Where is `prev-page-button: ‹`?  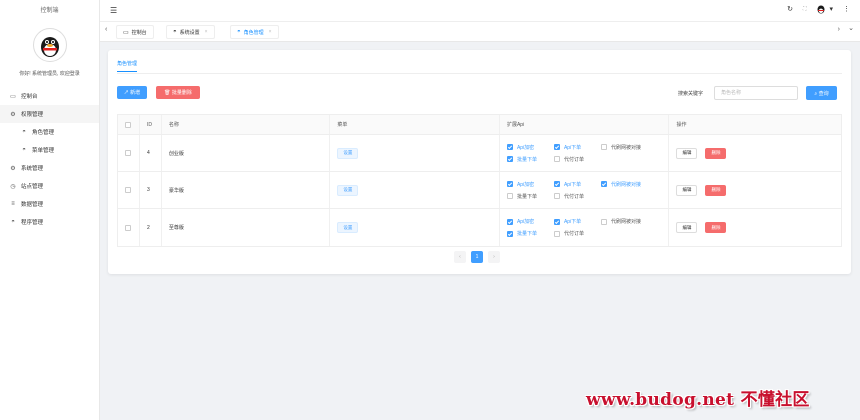
prev-page-button: ‹ is located at coordinates (460, 257).